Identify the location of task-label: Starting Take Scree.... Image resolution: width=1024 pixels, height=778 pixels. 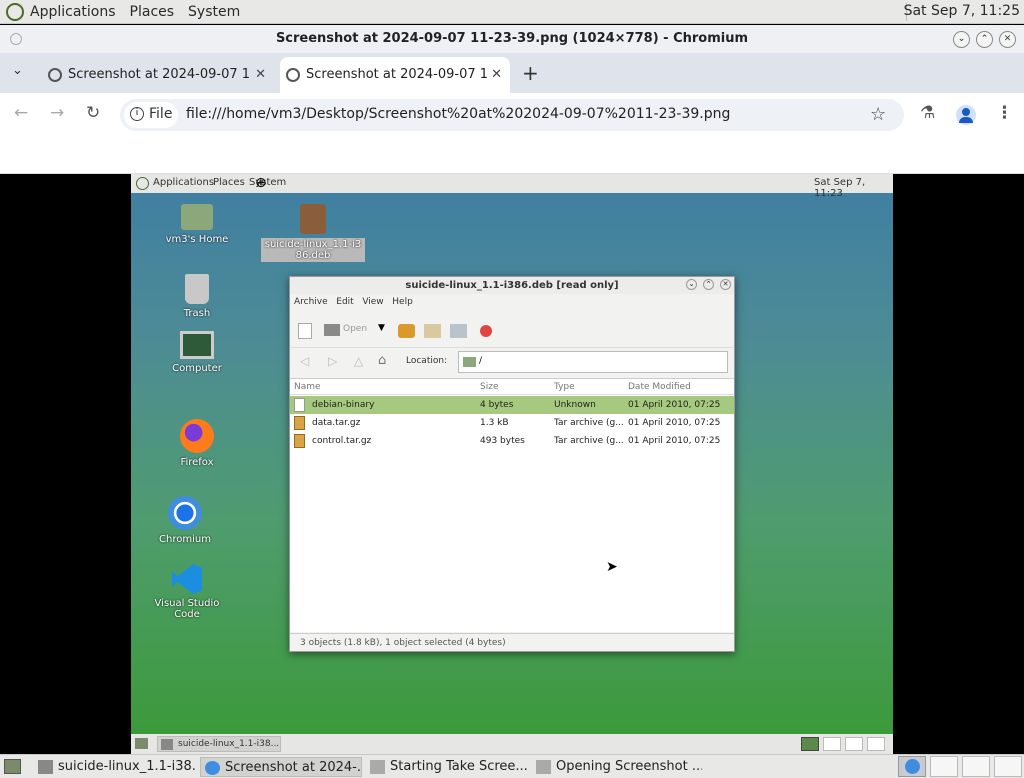
(459, 766).